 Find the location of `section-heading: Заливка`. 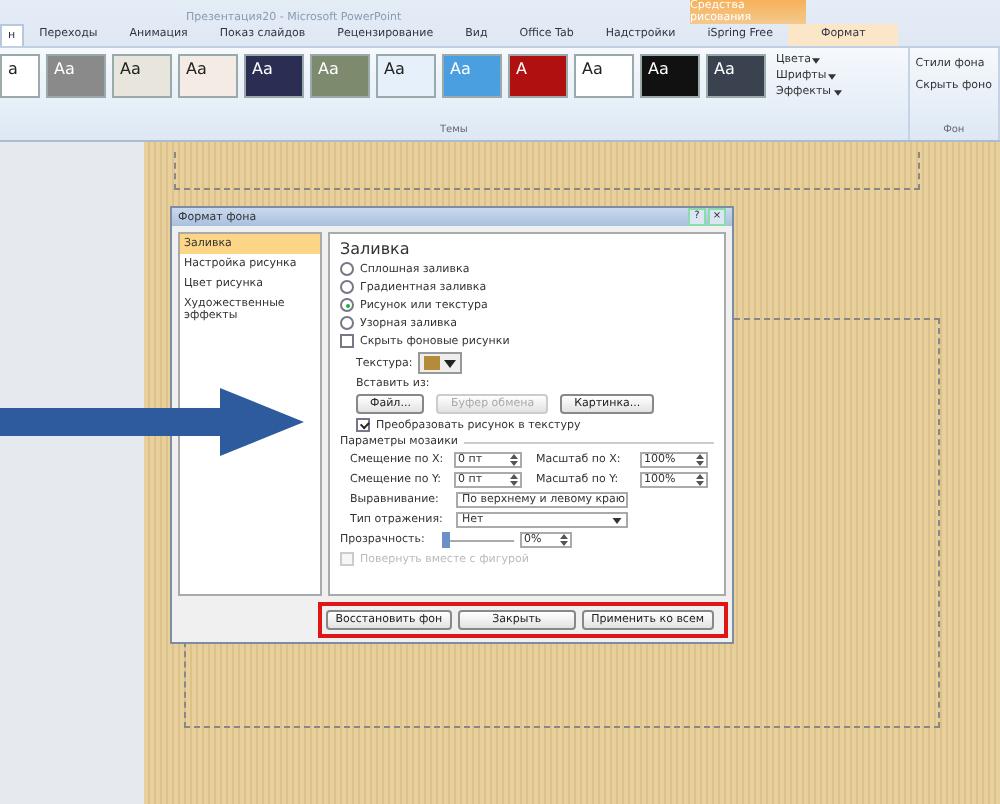

section-heading: Заливка is located at coordinates (376, 249).